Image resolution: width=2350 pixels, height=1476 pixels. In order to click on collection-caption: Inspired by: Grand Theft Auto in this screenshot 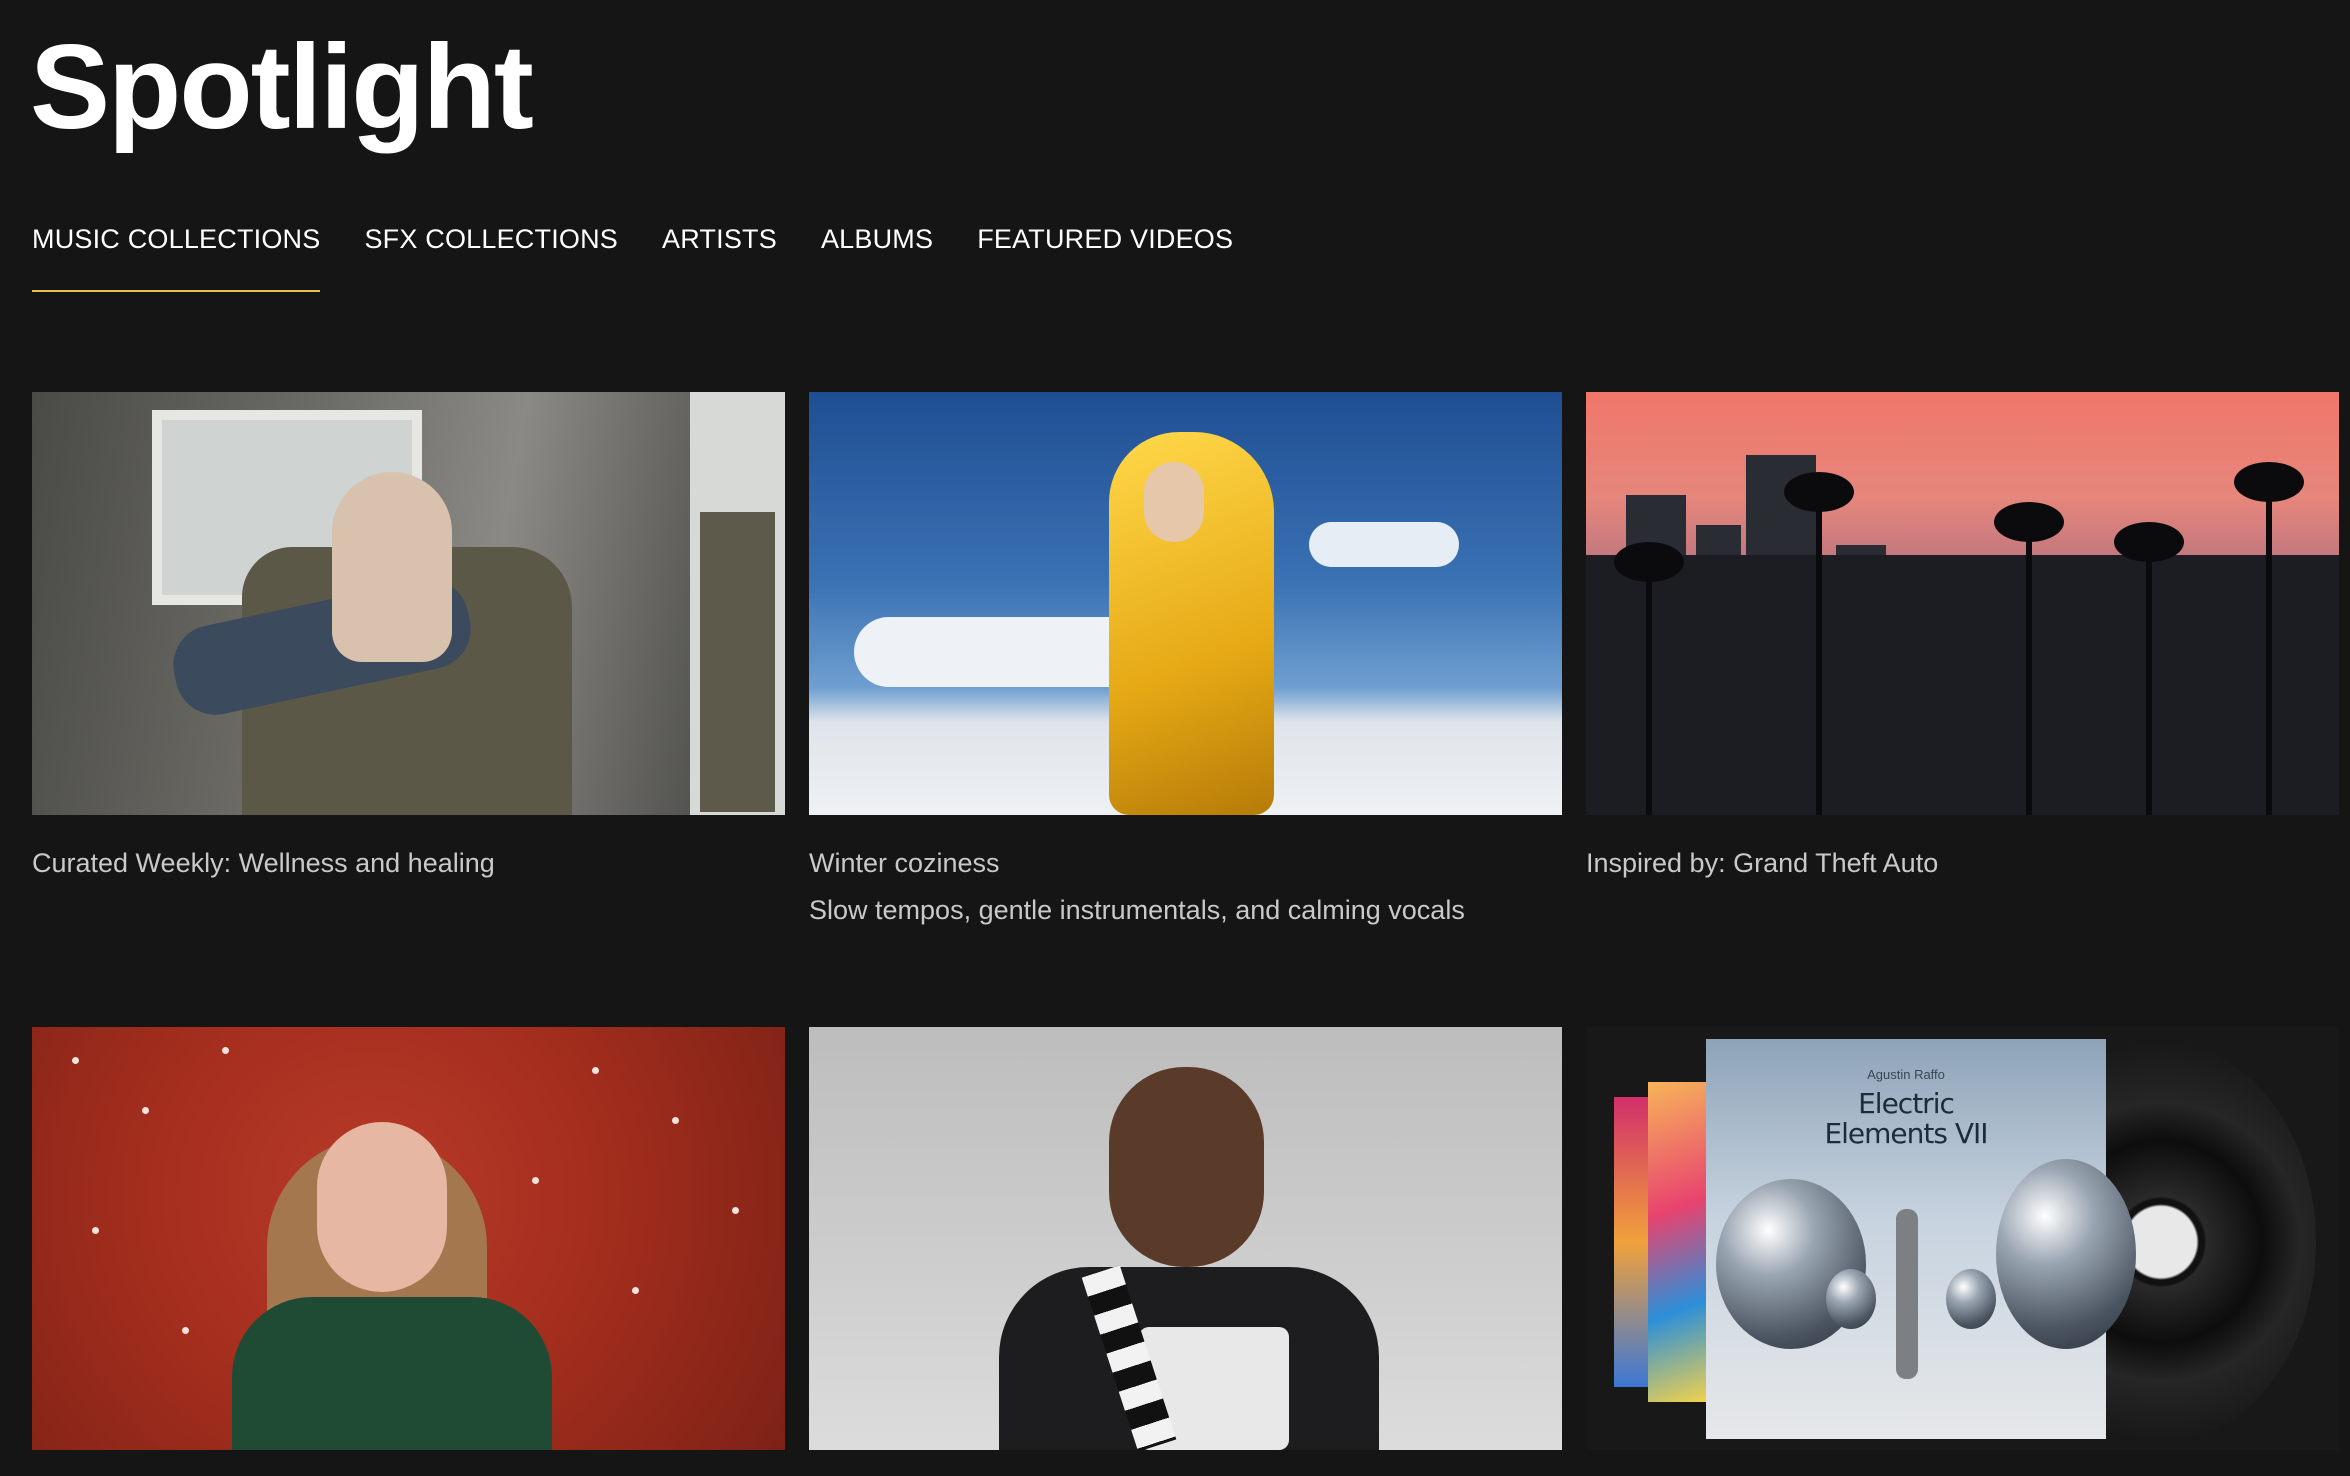, I will do `click(1962, 863)`.